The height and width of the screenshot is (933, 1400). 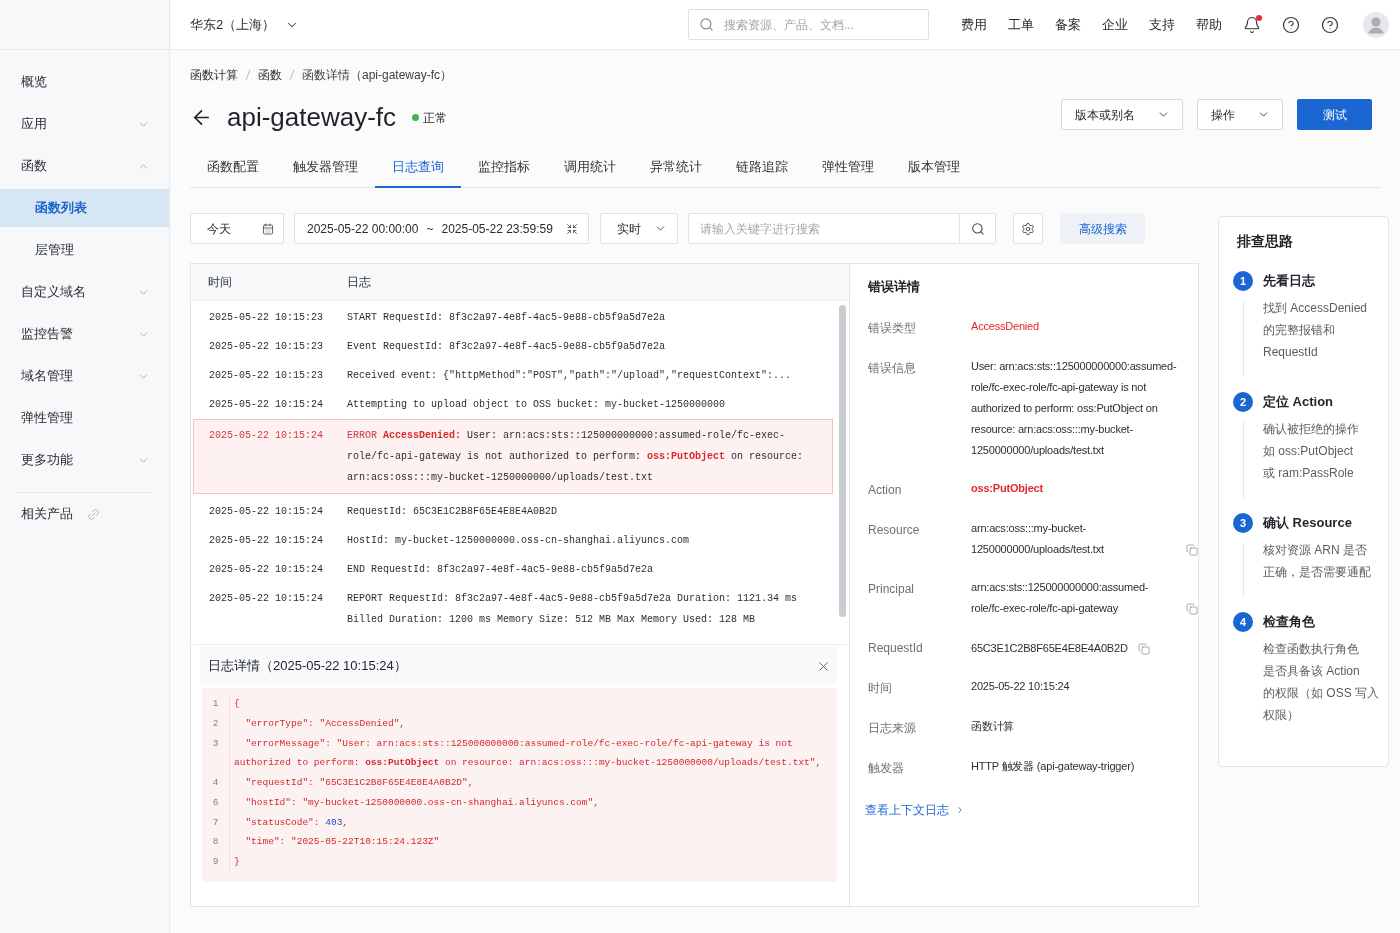 What do you see at coordinates (1265, 241) in the screenshot?
I see `card-title: 排查思路` at bounding box center [1265, 241].